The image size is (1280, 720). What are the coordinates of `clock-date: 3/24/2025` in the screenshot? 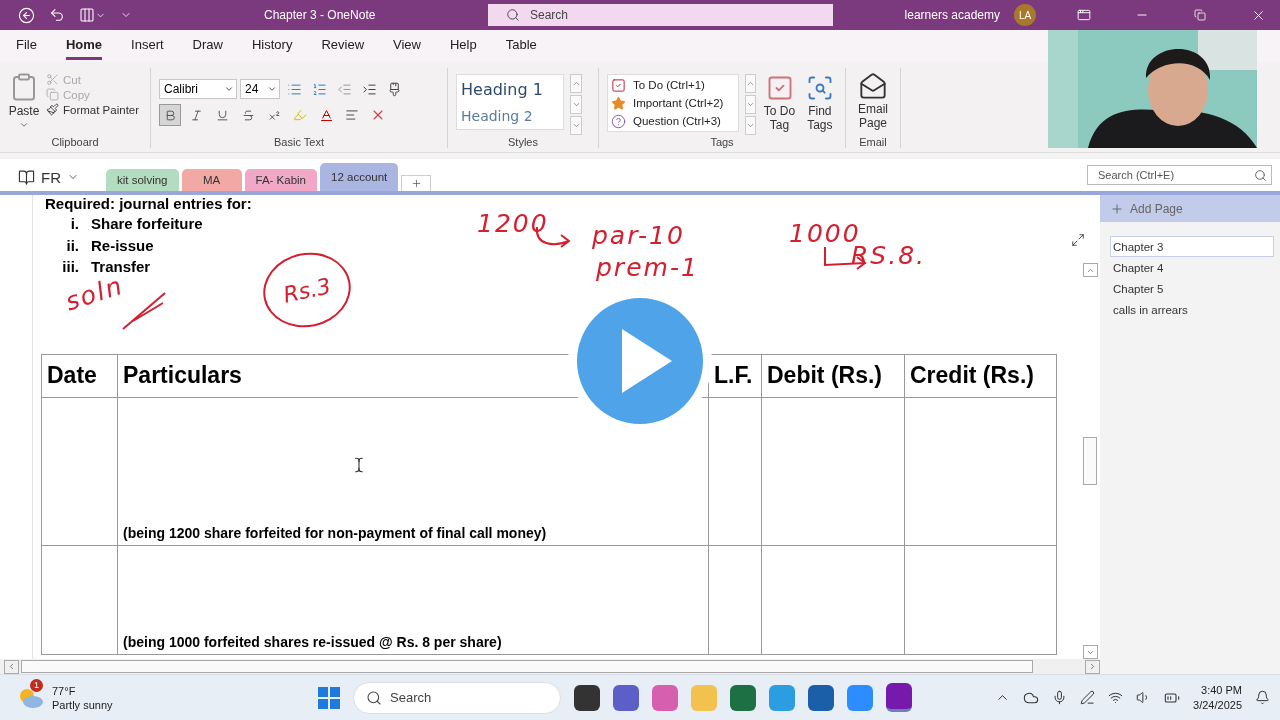 It's located at (1217, 705).